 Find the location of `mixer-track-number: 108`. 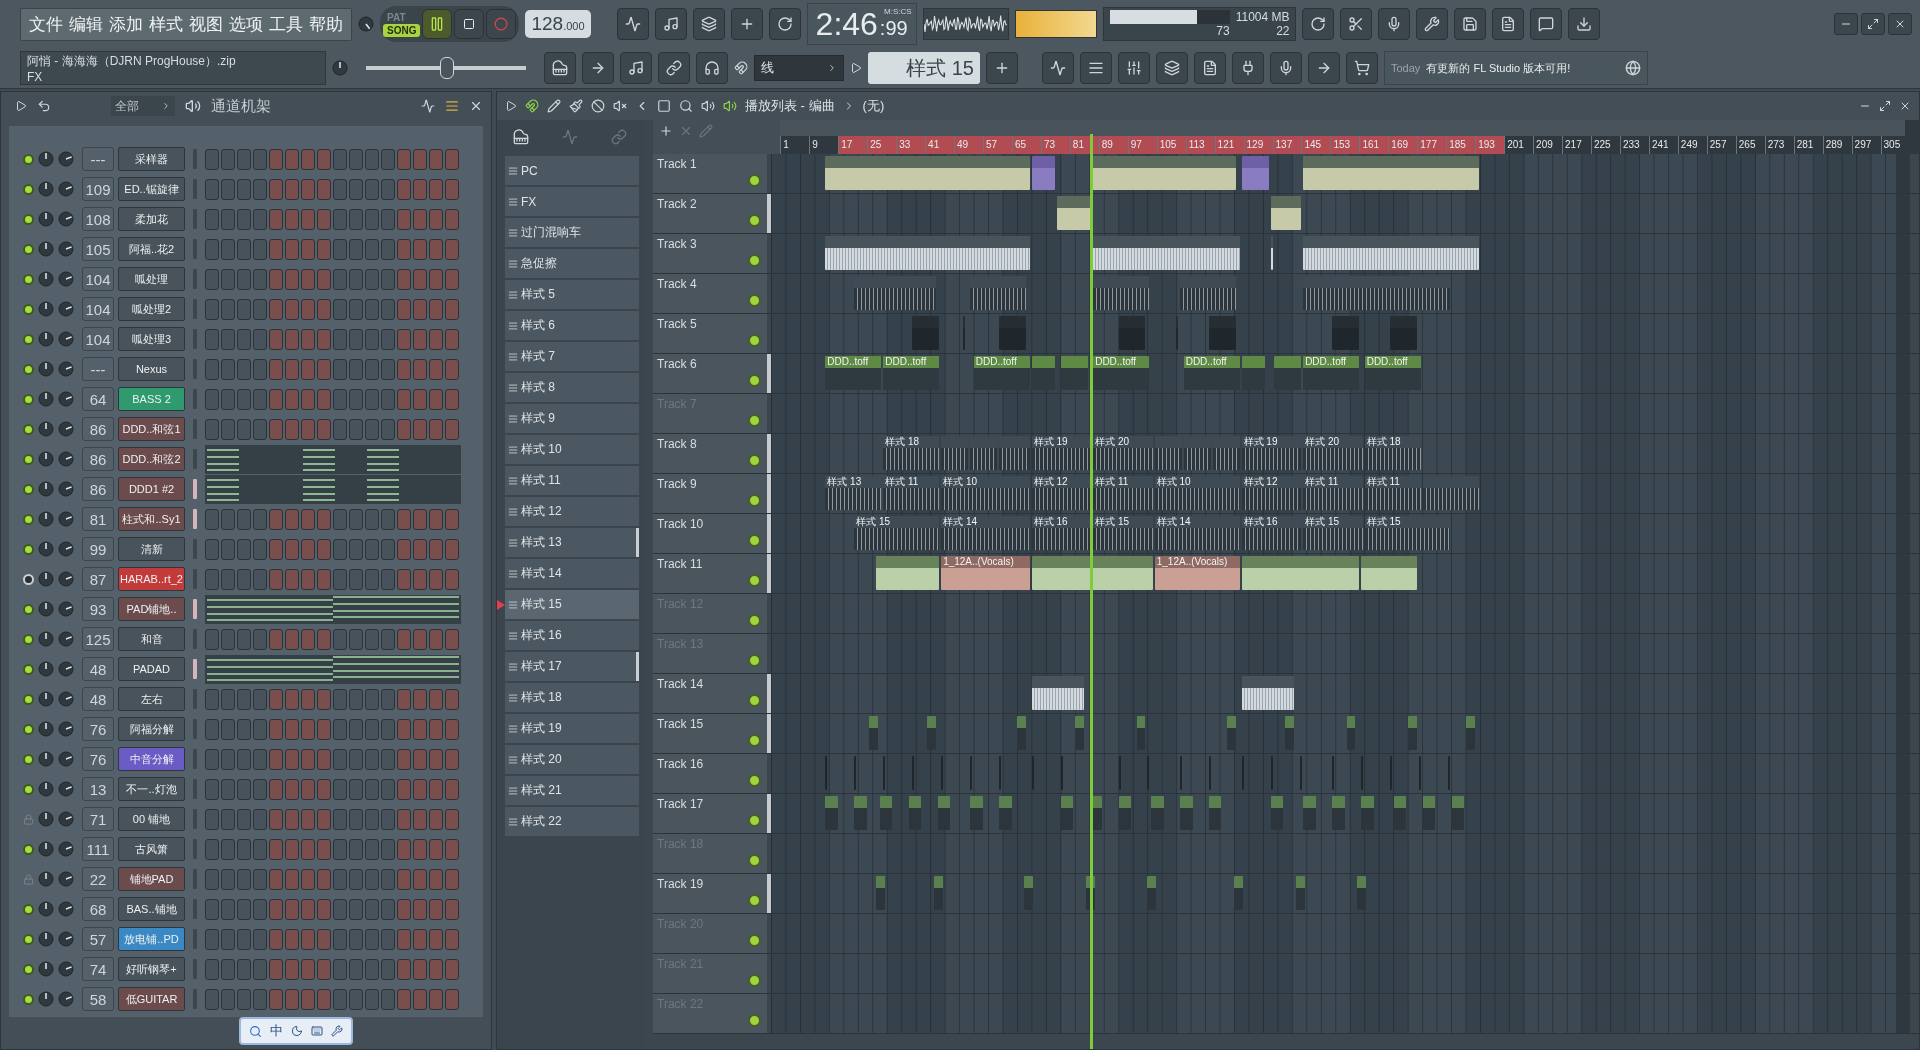

mixer-track-number: 108 is located at coordinates (98, 219).